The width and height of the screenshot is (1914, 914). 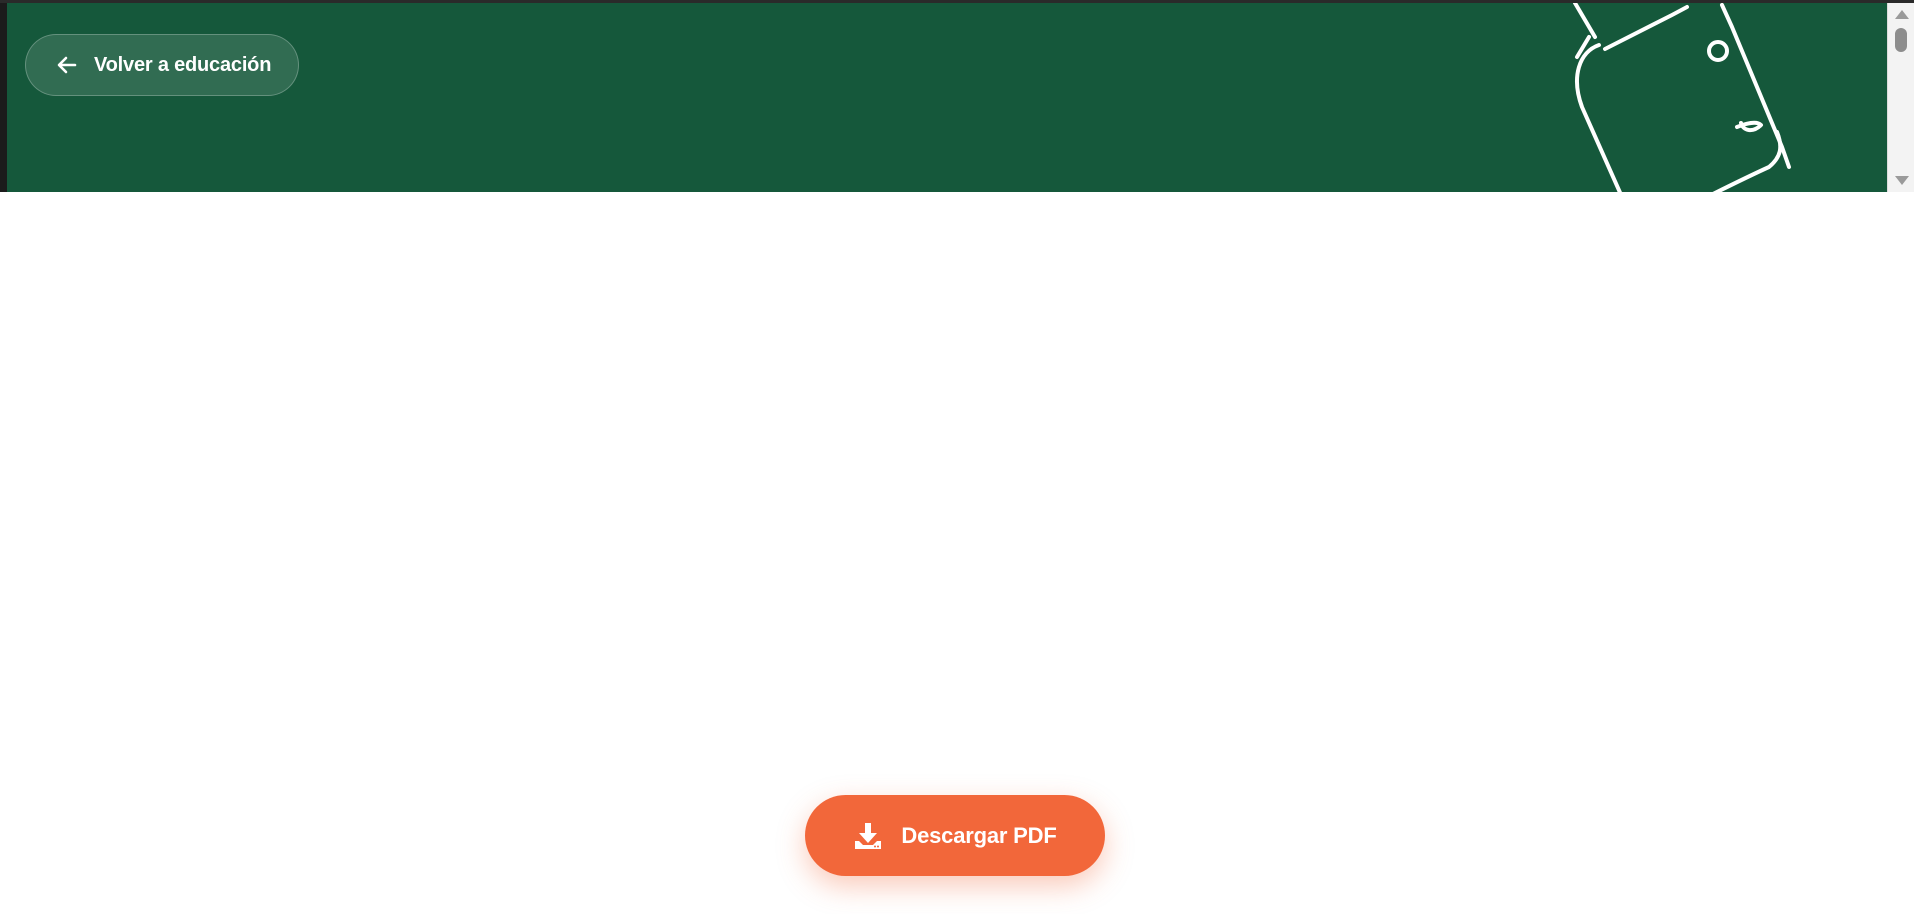 I want to click on scroll-thumb, so click(x=1901, y=40).